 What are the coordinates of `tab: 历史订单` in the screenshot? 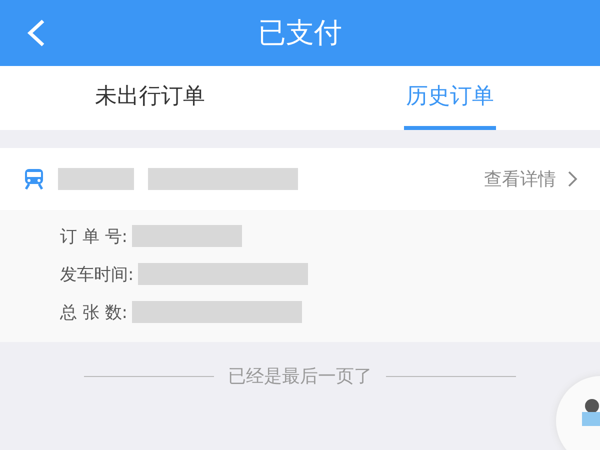 It's located at (450, 98).